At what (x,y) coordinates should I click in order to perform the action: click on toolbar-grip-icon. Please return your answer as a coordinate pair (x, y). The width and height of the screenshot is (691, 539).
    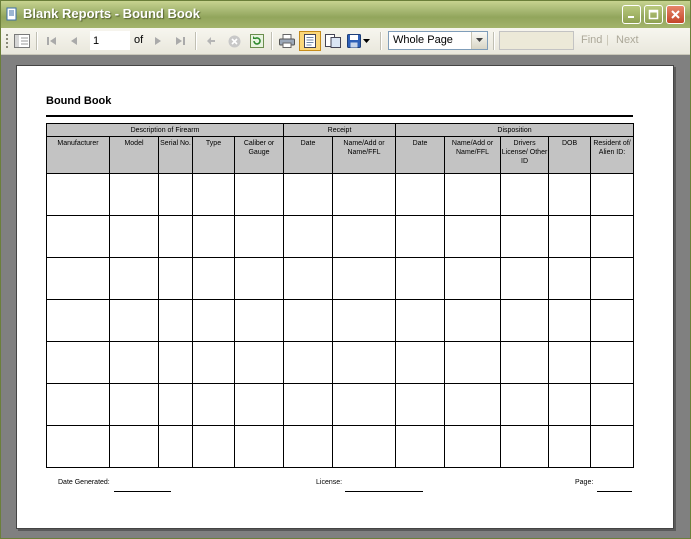
    Looking at the image, I should click on (7, 41).